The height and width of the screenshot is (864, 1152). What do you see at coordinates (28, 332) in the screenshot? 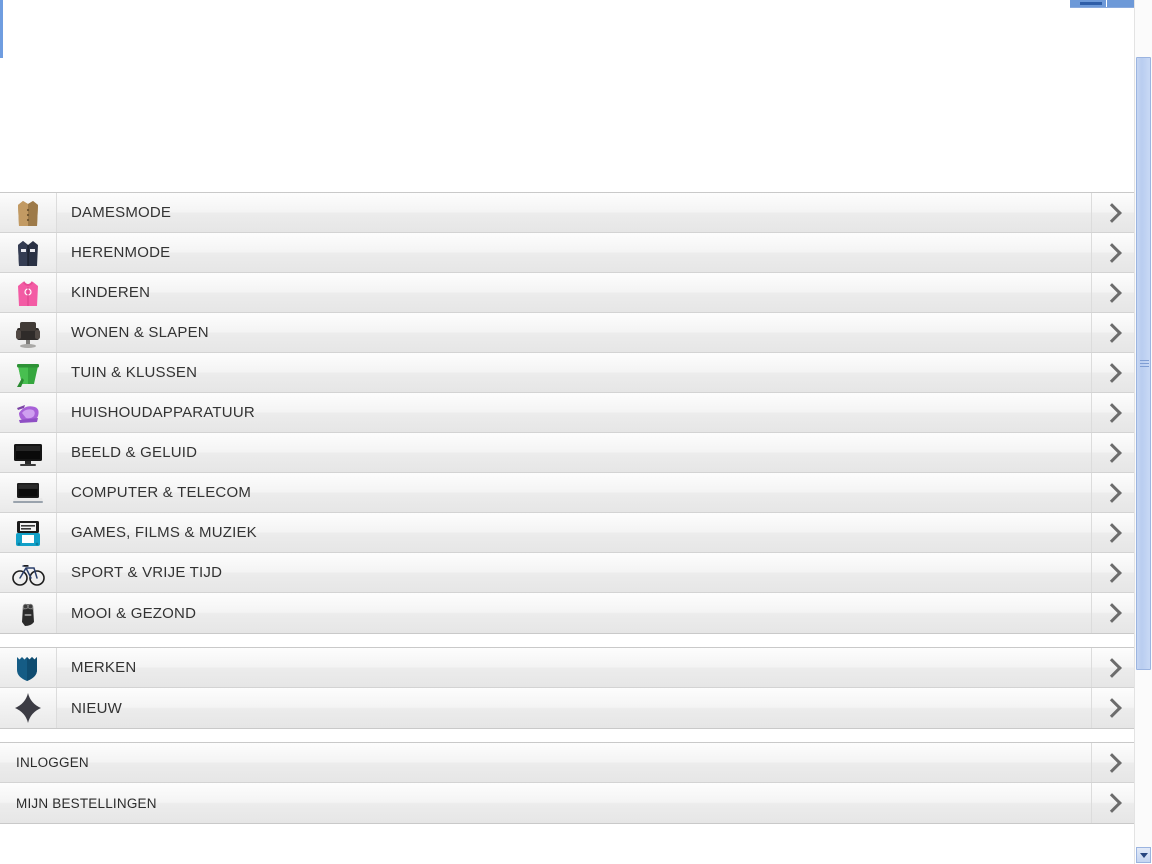
I see `armchair-icon` at bounding box center [28, 332].